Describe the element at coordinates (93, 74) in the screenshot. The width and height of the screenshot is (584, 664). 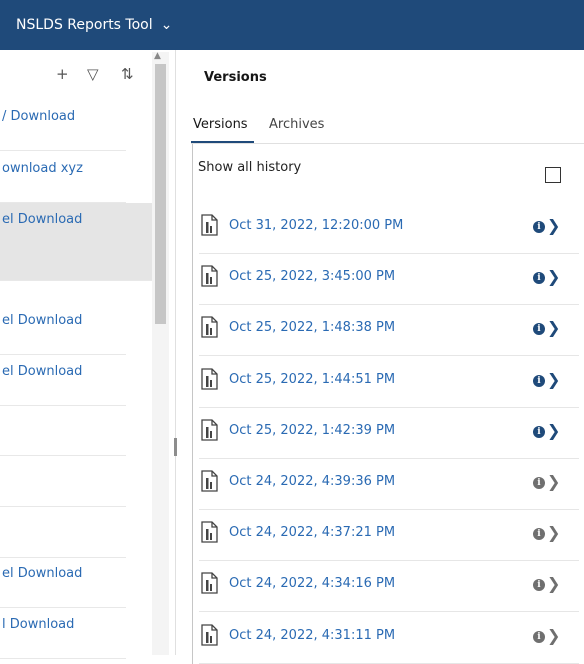
I see `filter-icon: ▽` at that location.